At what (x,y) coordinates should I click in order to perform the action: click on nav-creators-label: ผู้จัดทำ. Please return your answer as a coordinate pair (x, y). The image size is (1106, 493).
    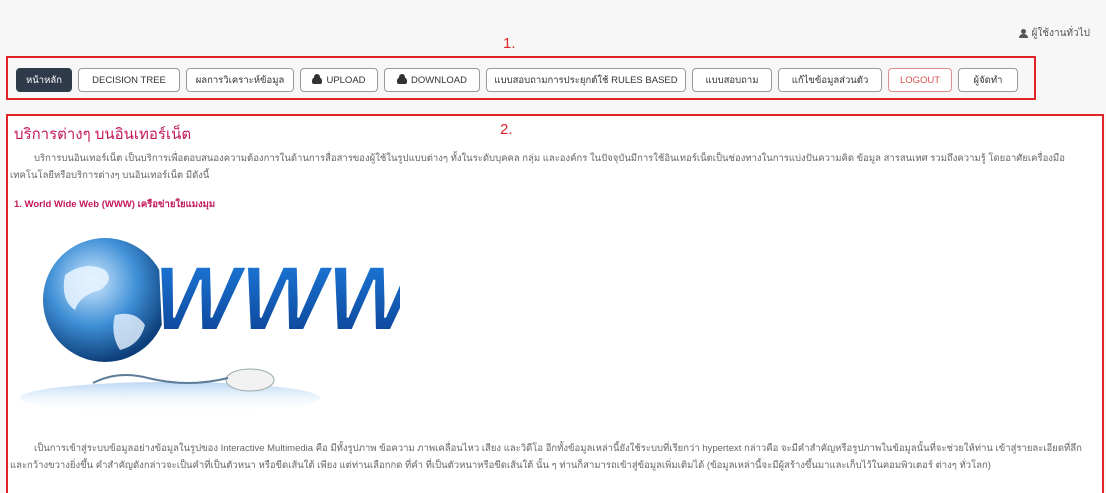
    Looking at the image, I should click on (988, 80).